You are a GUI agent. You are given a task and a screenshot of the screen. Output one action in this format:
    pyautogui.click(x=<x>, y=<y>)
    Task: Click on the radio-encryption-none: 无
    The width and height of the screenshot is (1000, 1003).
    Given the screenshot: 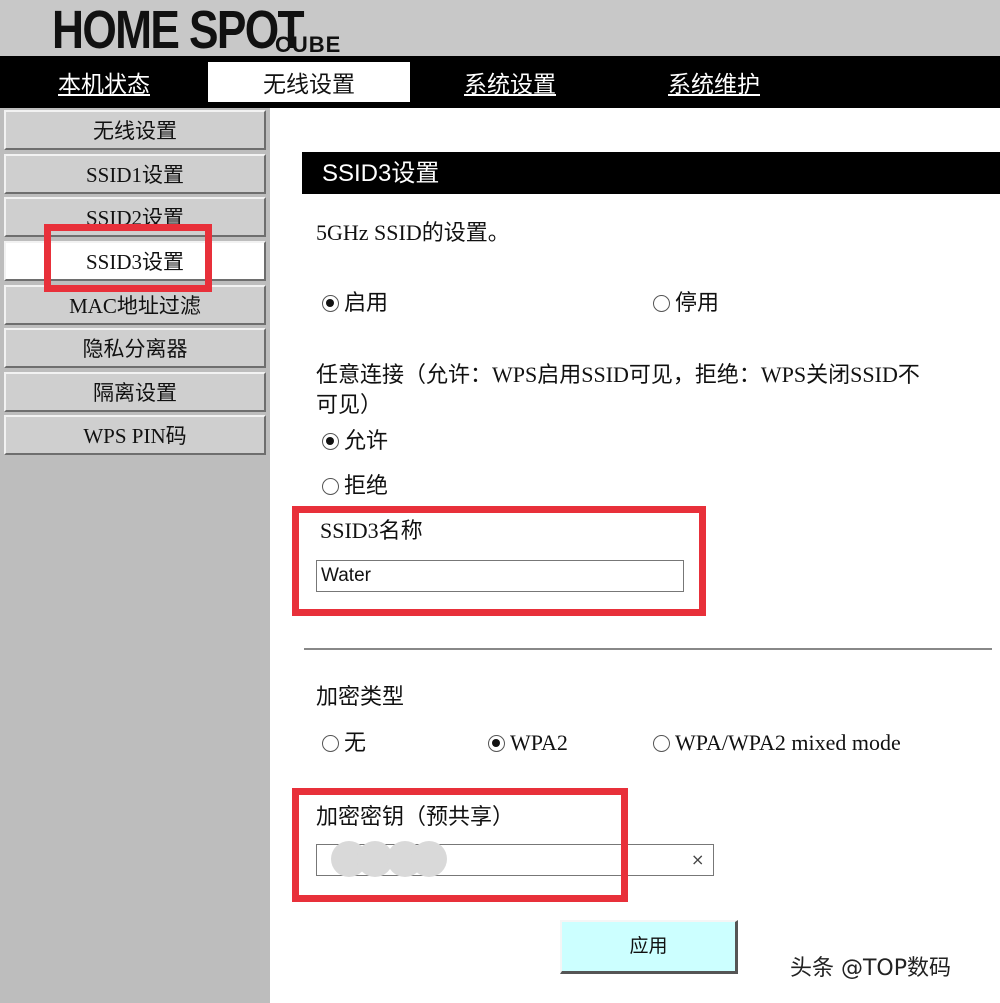 What is the action you would take?
    pyautogui.click(x=344, y=743)
    